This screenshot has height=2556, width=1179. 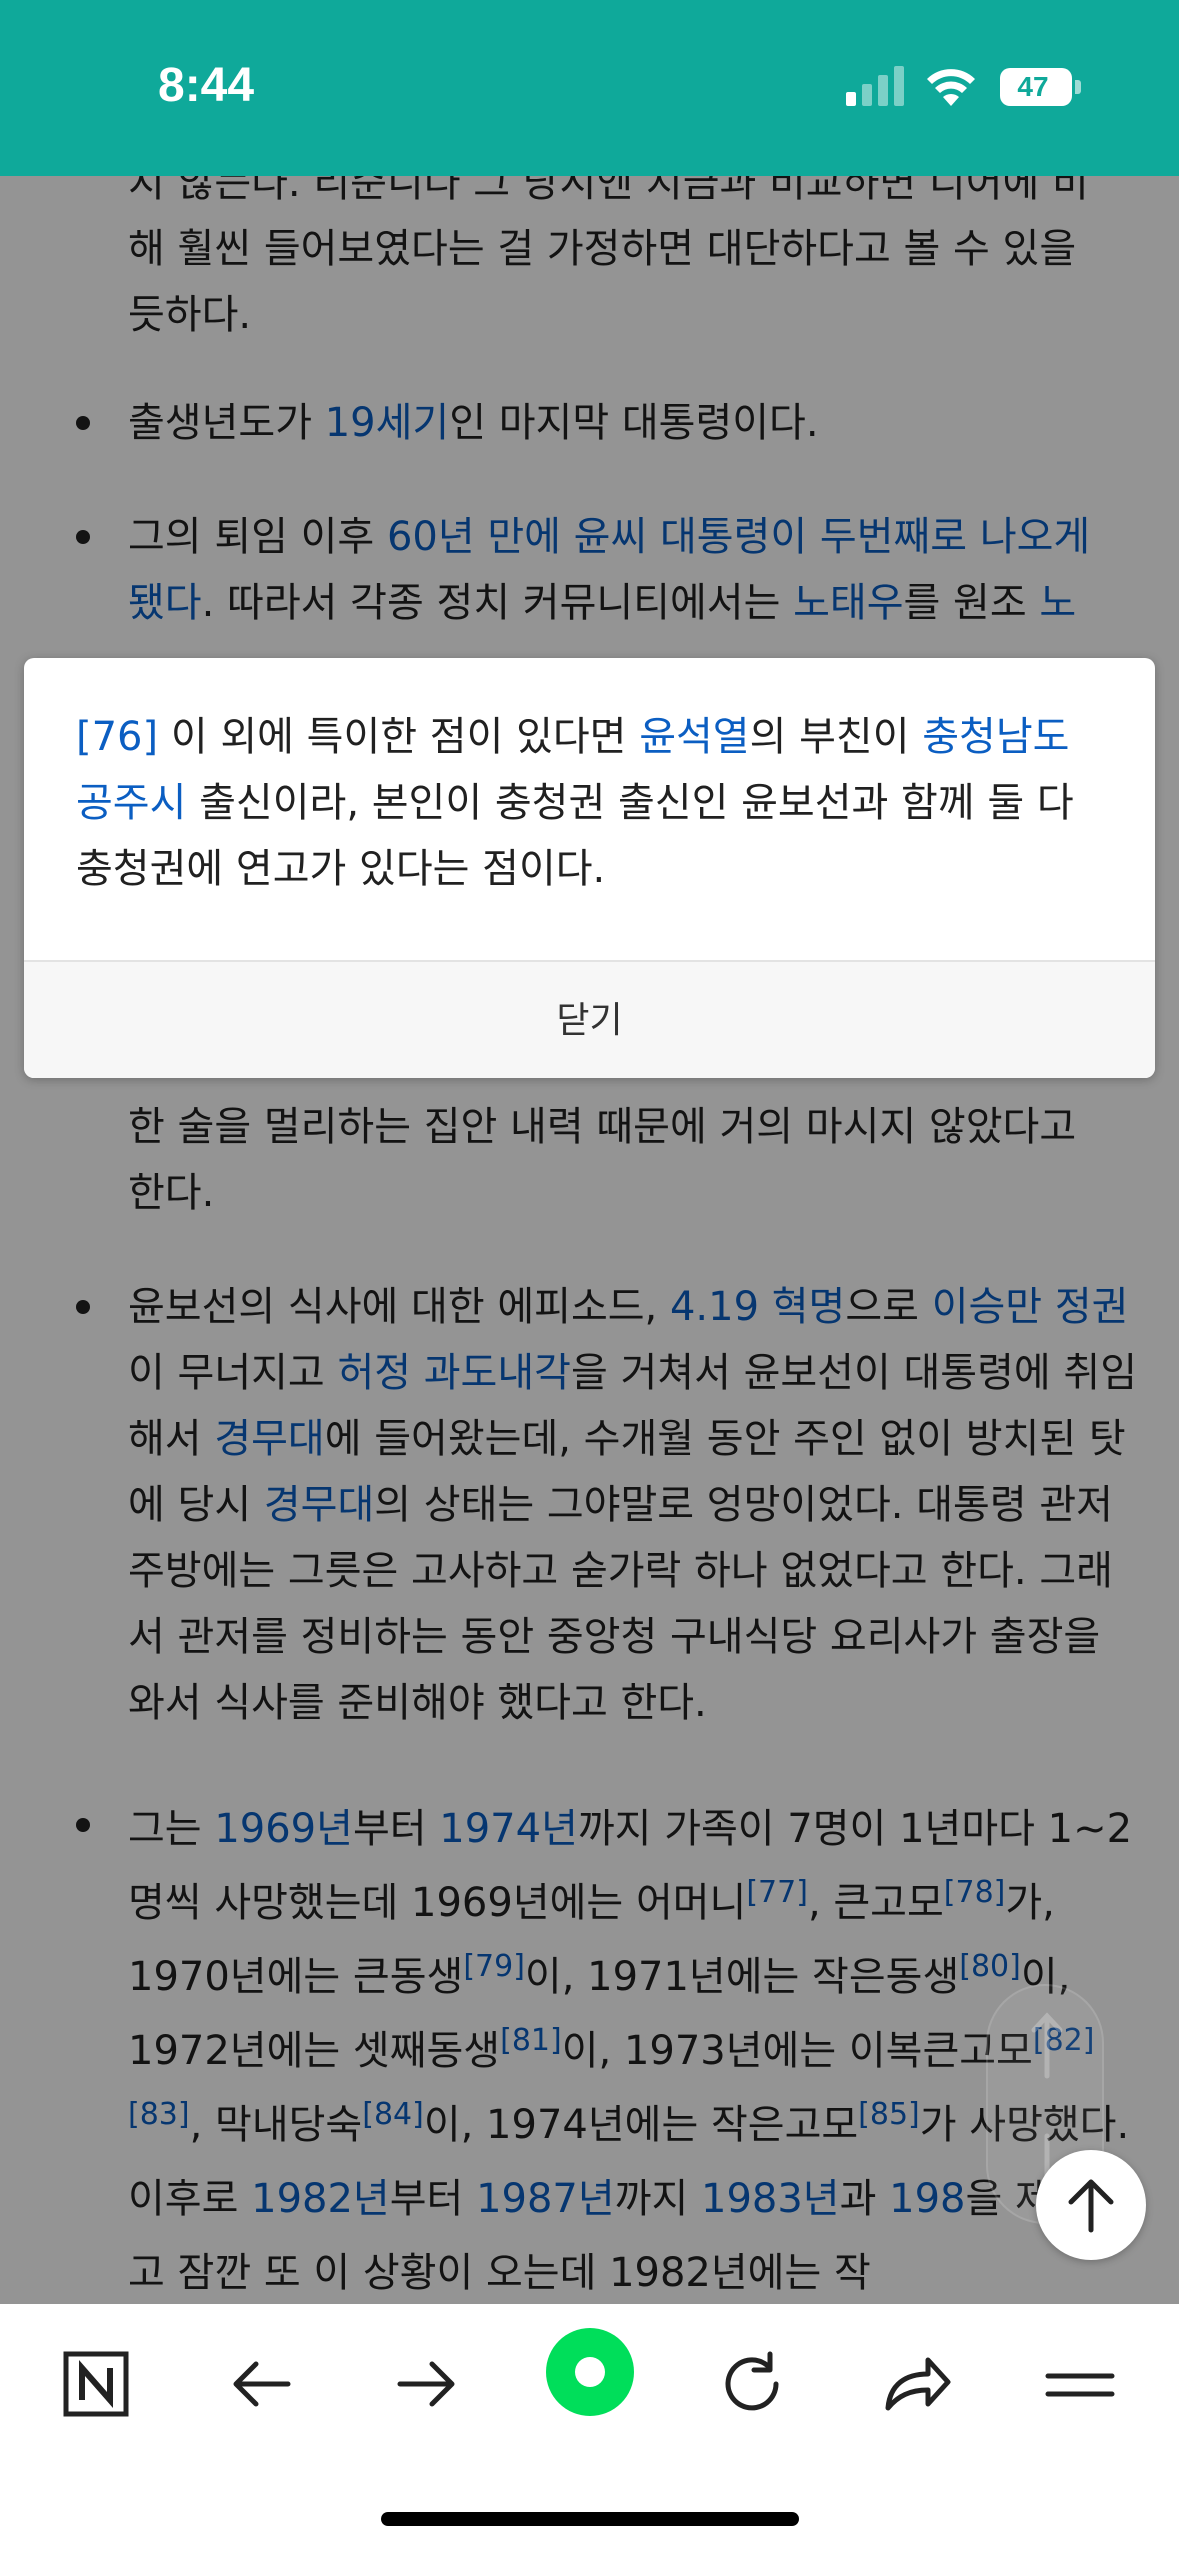 What do you see at coordinates (752, 2384) in the screenshot?
I see `reload-icon` at bounding box center [752, 2384].